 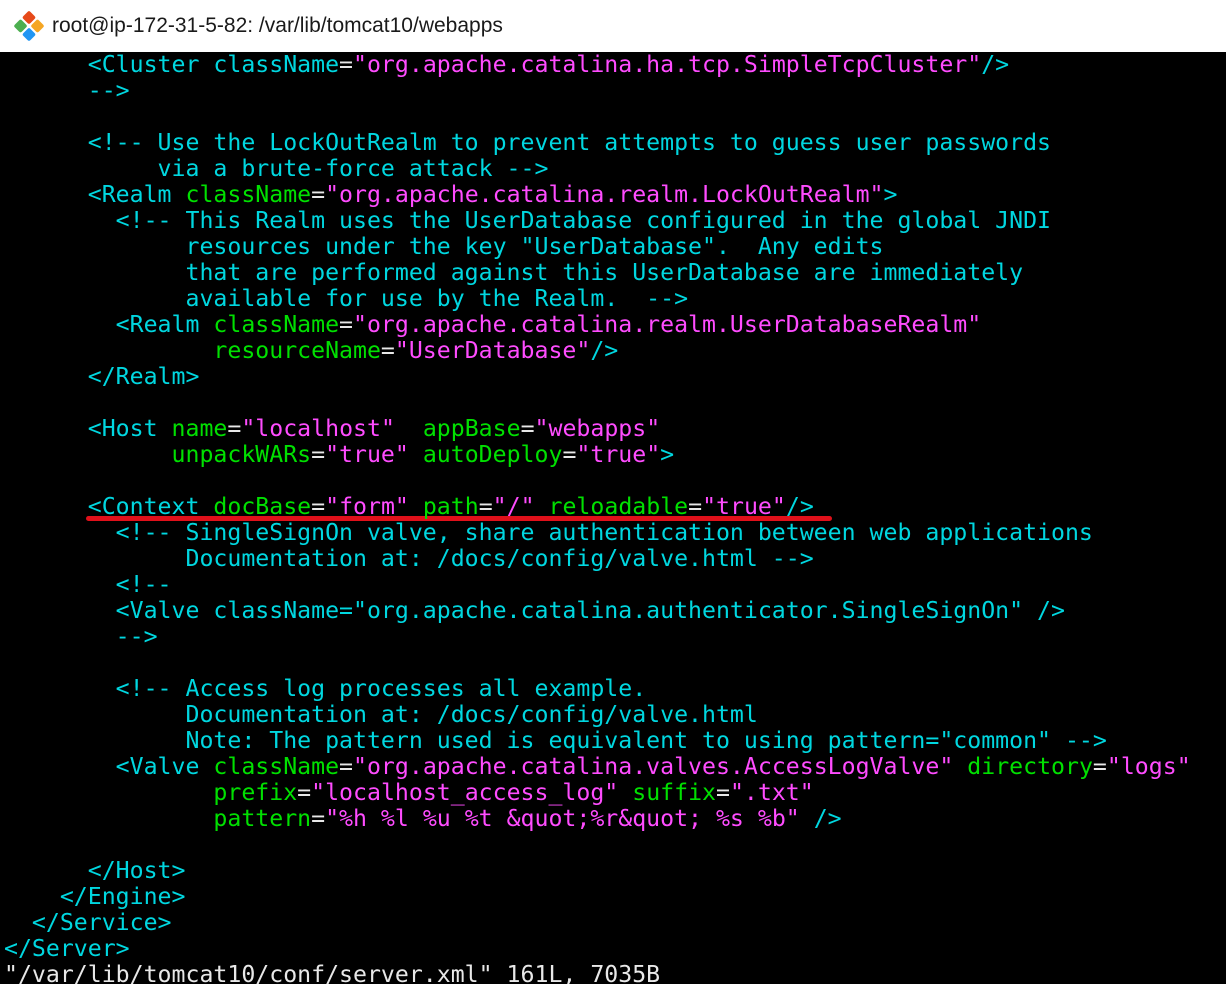 I want to click on code-token: </Host>, so click(x=95, y=870).